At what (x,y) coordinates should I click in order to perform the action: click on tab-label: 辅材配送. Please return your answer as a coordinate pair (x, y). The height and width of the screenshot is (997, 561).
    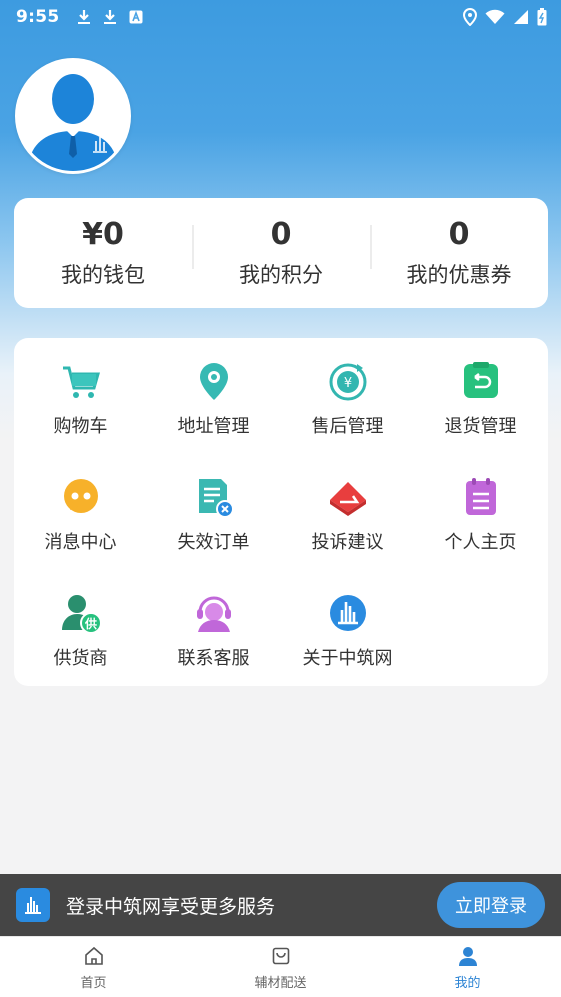
    Looking at the image, I should click on (280, 983).